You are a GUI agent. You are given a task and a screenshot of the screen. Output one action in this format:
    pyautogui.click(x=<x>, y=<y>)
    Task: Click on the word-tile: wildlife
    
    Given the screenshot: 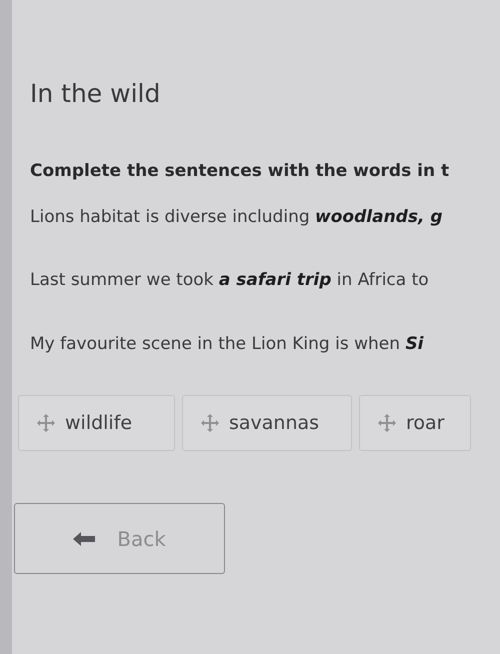 What is the action you would take?
    pyautogui.click(x=96, y=423)
    